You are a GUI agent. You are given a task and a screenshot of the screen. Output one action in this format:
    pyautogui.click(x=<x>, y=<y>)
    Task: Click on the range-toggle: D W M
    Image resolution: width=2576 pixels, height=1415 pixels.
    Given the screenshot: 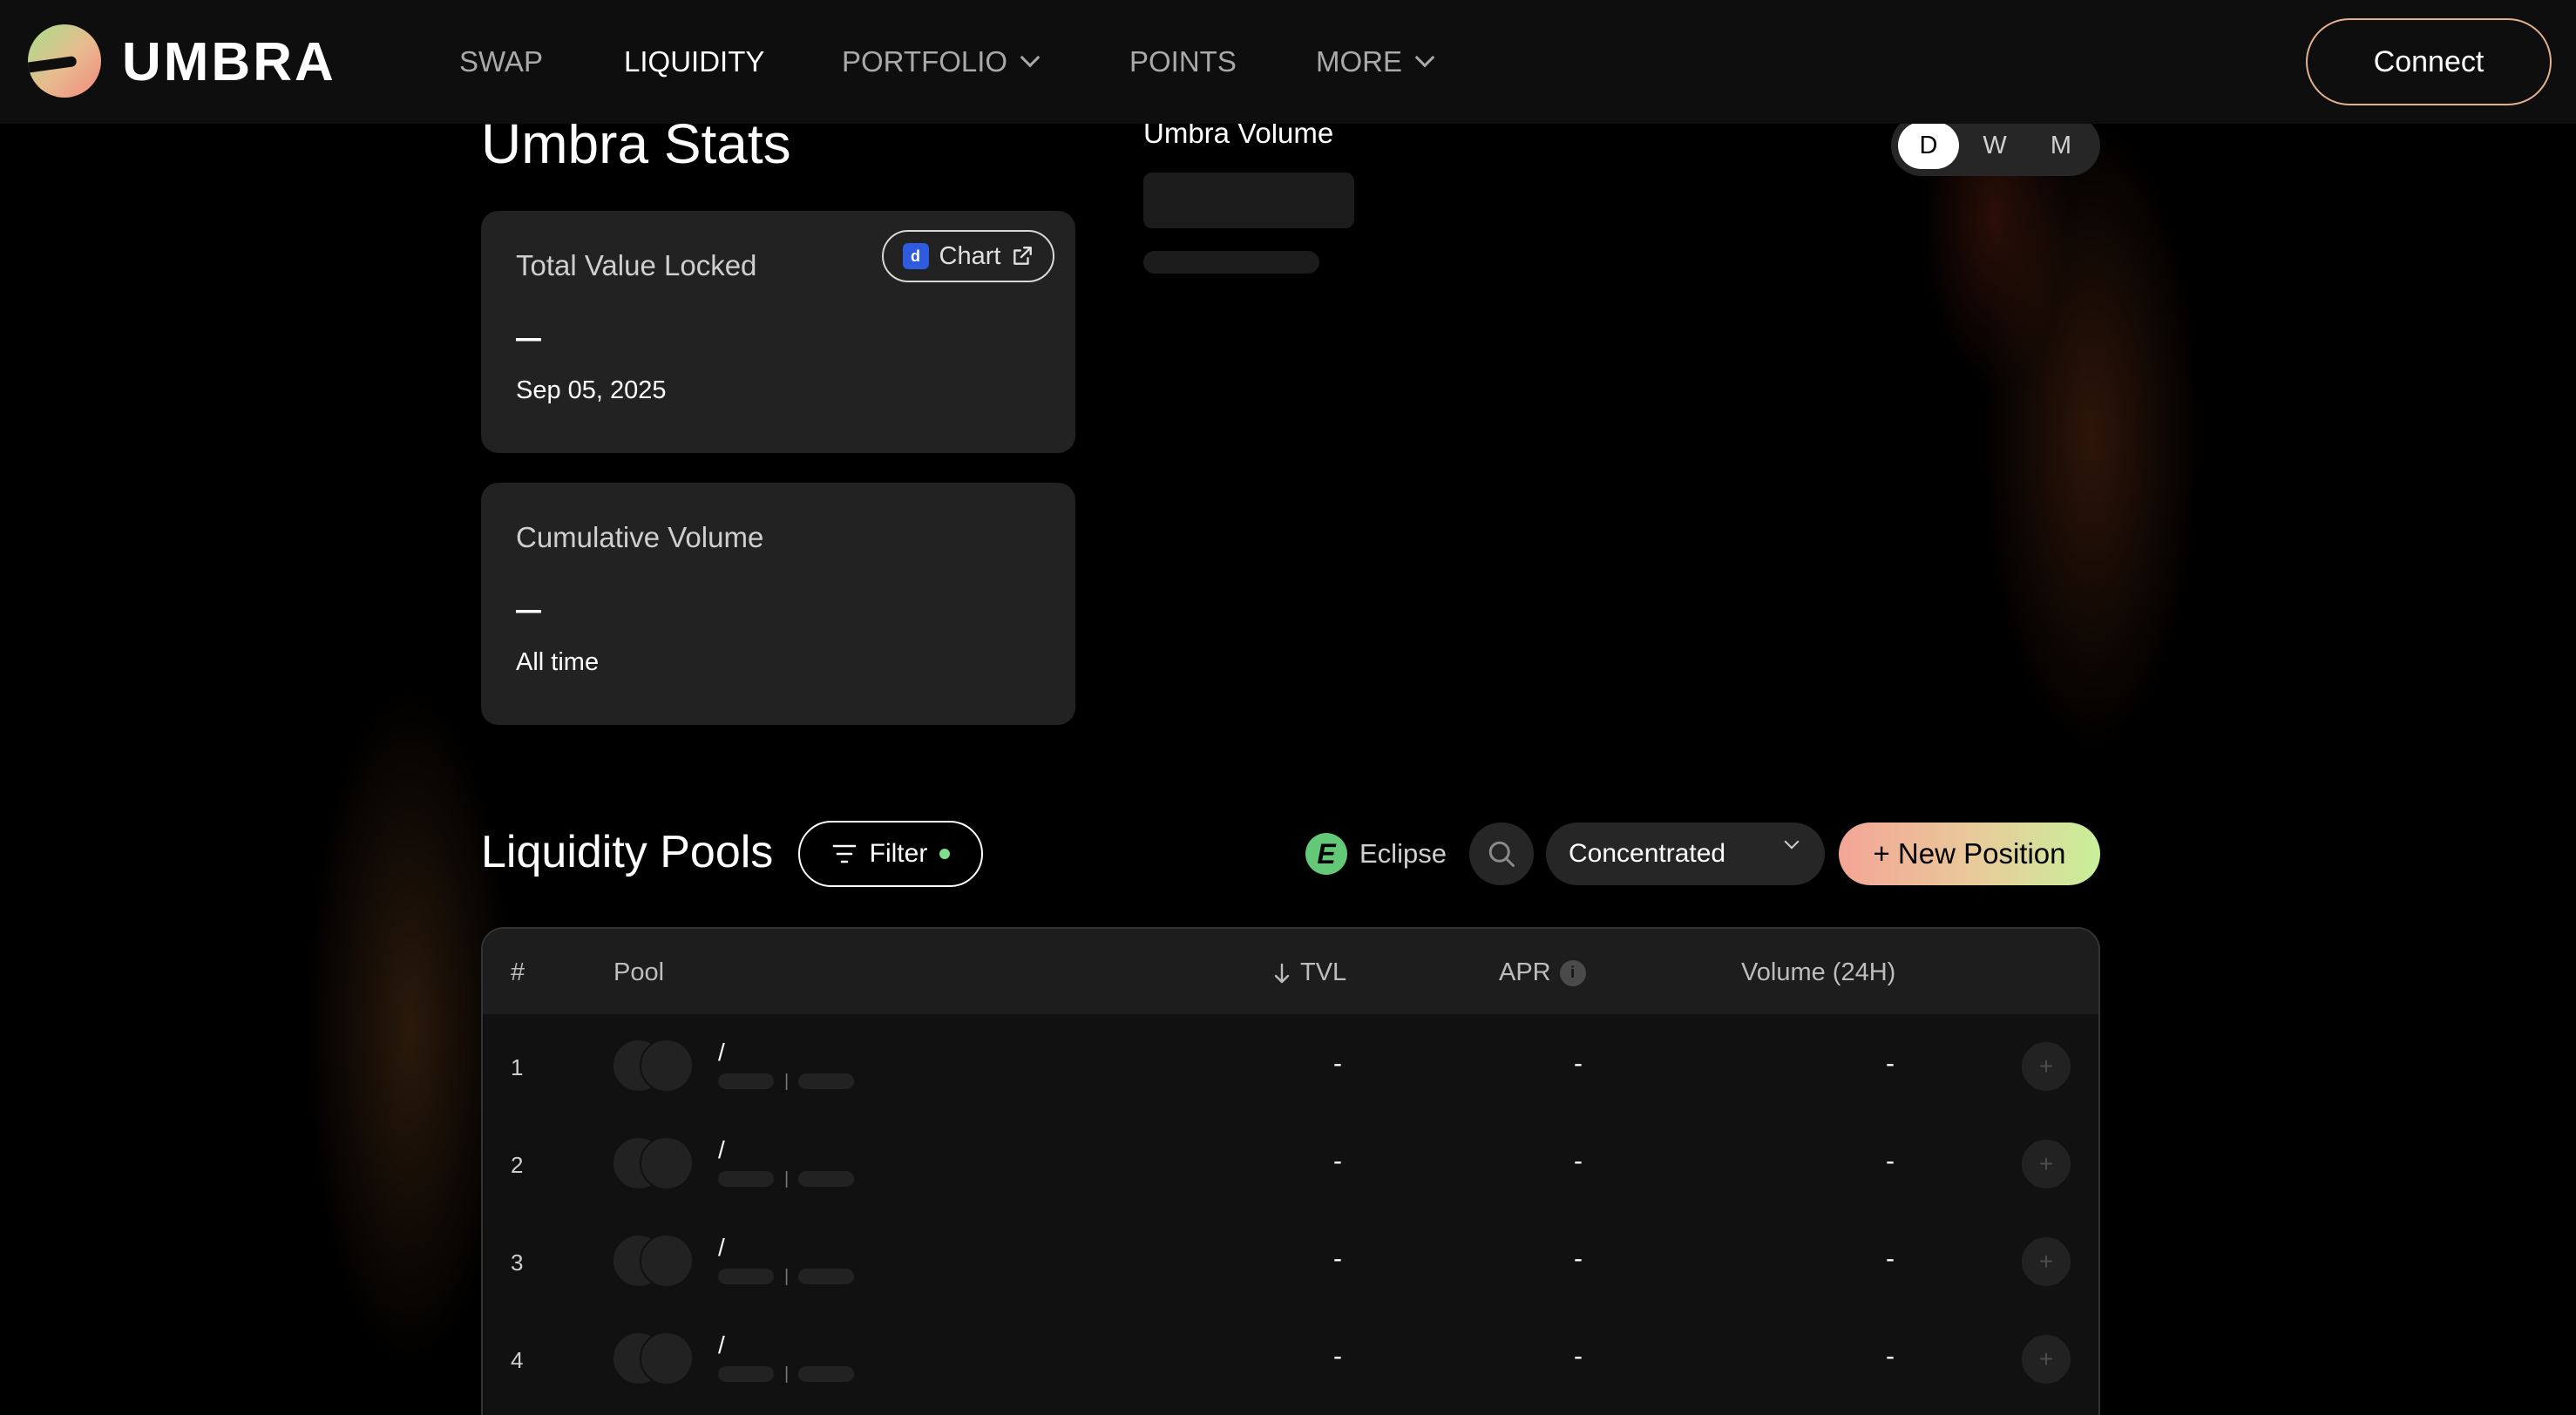 What is the action you would take?
    pyautogui.click(x=1995, y=145)
    